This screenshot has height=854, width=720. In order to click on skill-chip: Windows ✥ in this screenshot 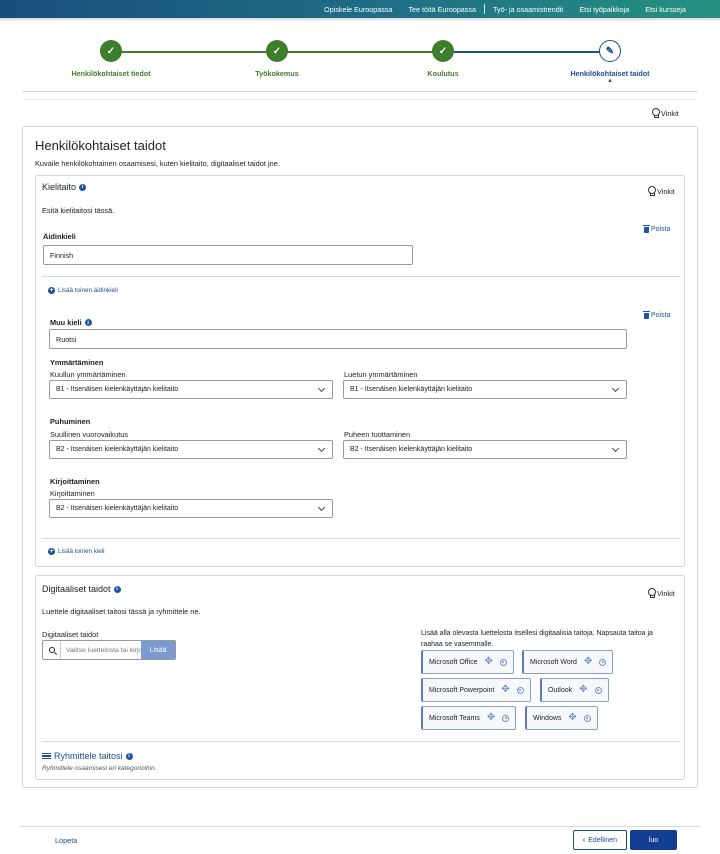, I will do `click(561, 718)`.